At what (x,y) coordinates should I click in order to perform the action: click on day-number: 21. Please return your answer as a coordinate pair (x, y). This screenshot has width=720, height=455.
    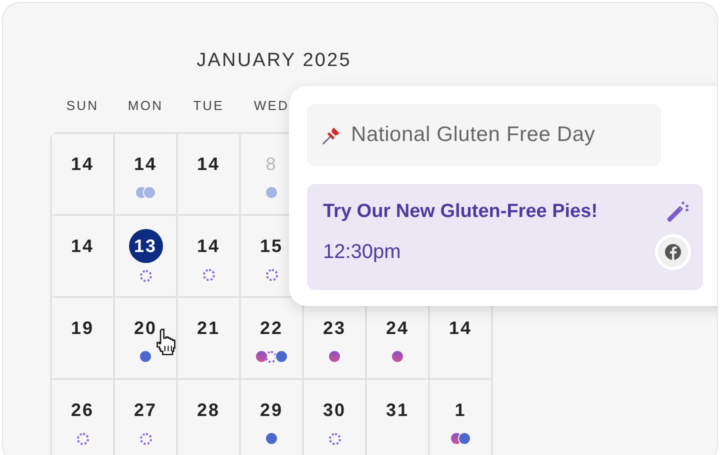
    Looking at the image, I should click on (209, 328).